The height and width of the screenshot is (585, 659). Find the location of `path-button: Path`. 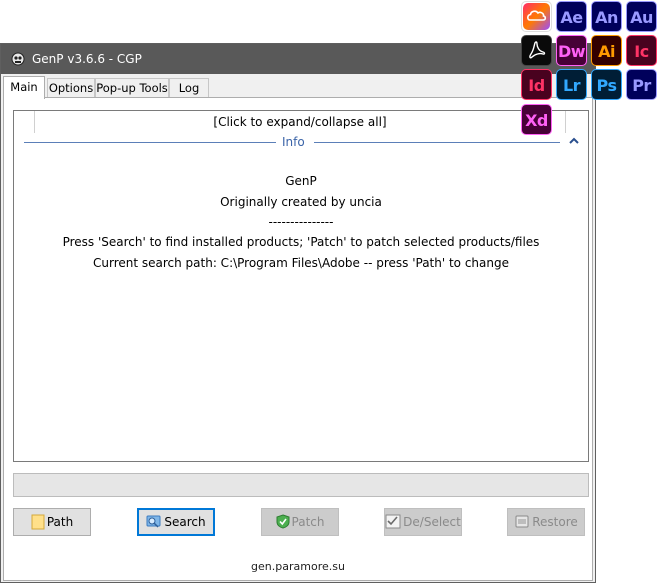

path-button: Path is located at coordinates (52, 522).